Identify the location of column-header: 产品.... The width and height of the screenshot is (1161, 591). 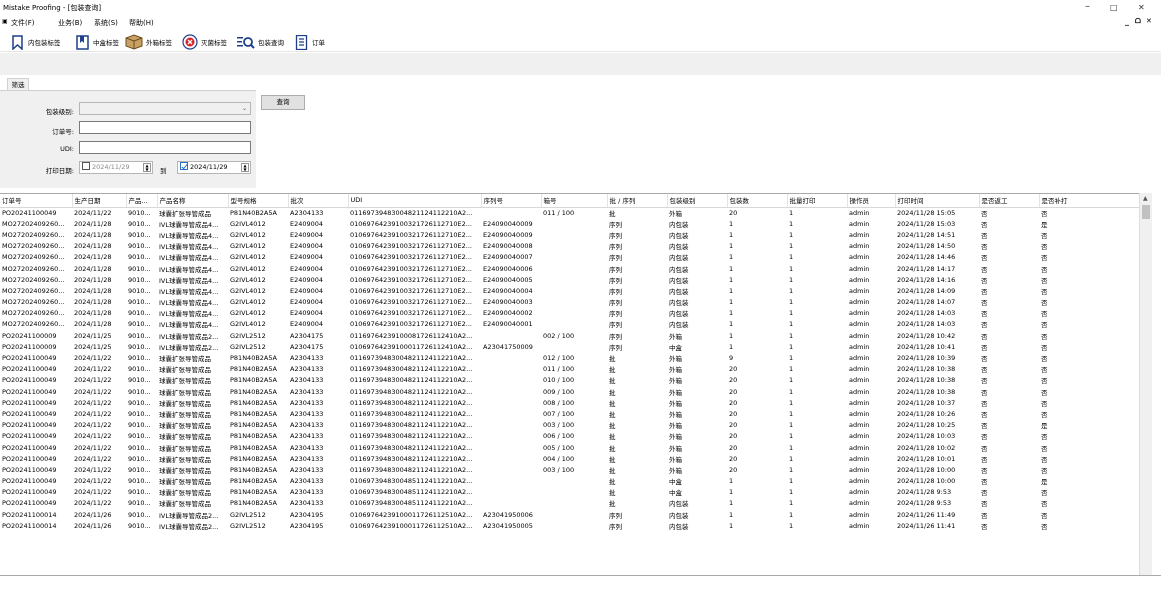
(142, 201).